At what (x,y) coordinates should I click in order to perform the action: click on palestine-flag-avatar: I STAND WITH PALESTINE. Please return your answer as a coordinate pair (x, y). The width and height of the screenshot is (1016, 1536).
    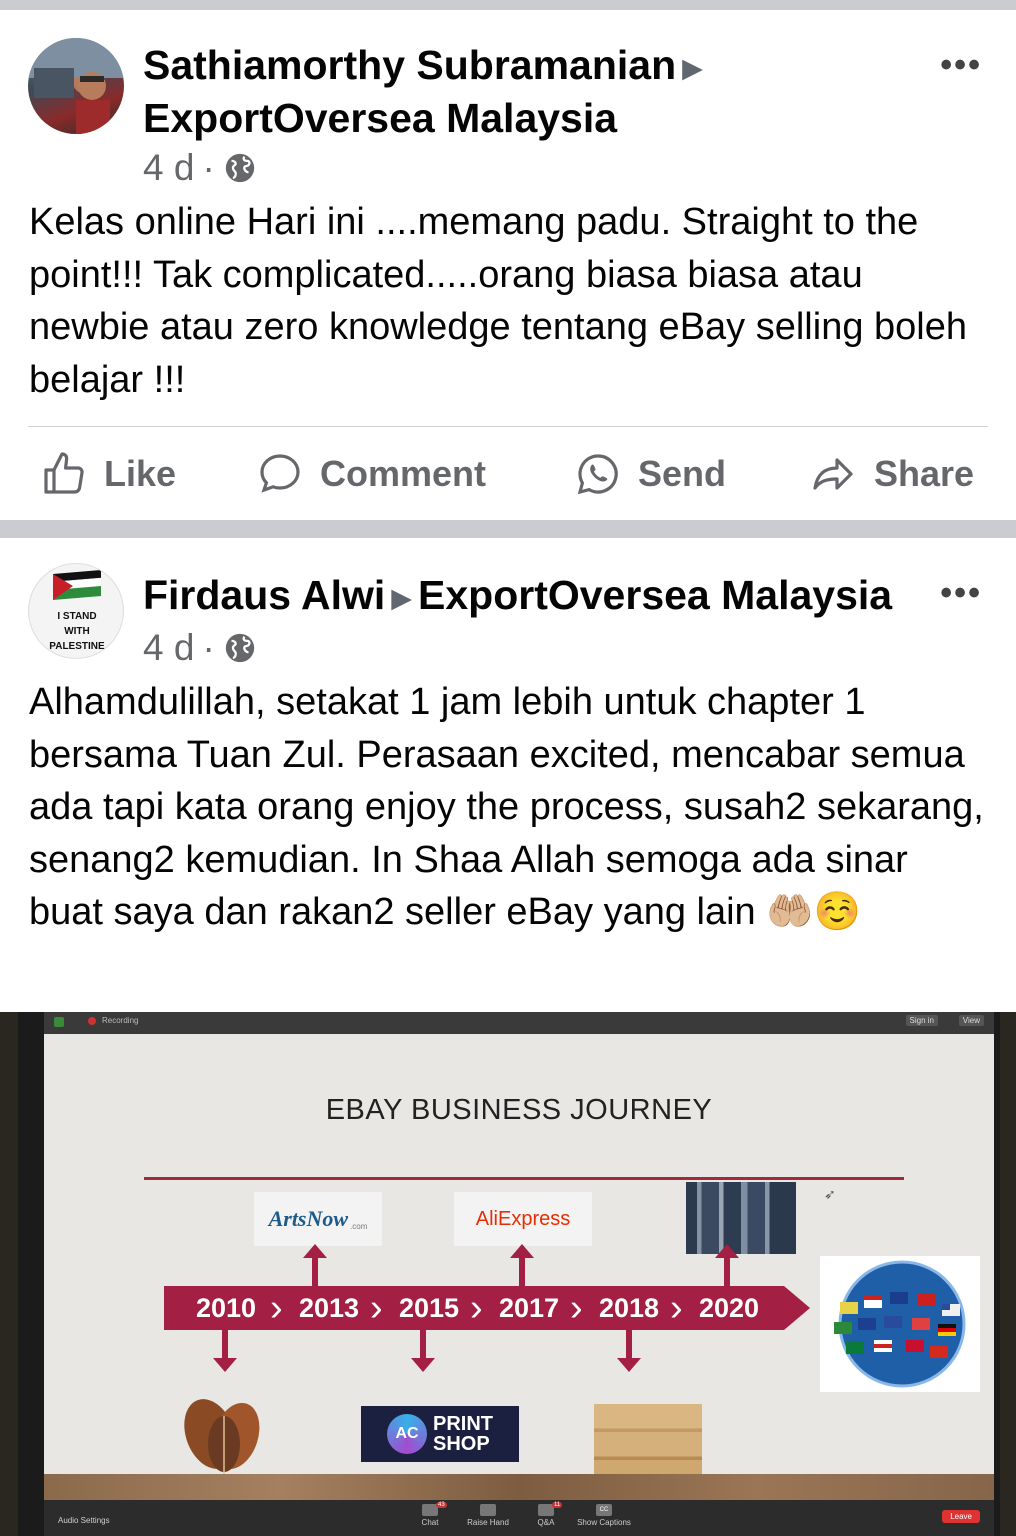
    Looking at the image, I should click on (77, 611).